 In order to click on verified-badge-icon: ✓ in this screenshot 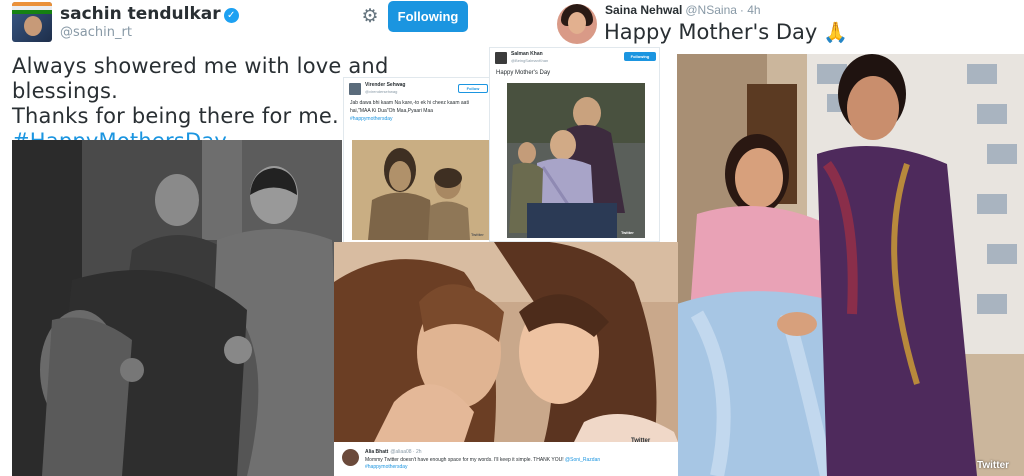, I will do `click(231, 15)`.